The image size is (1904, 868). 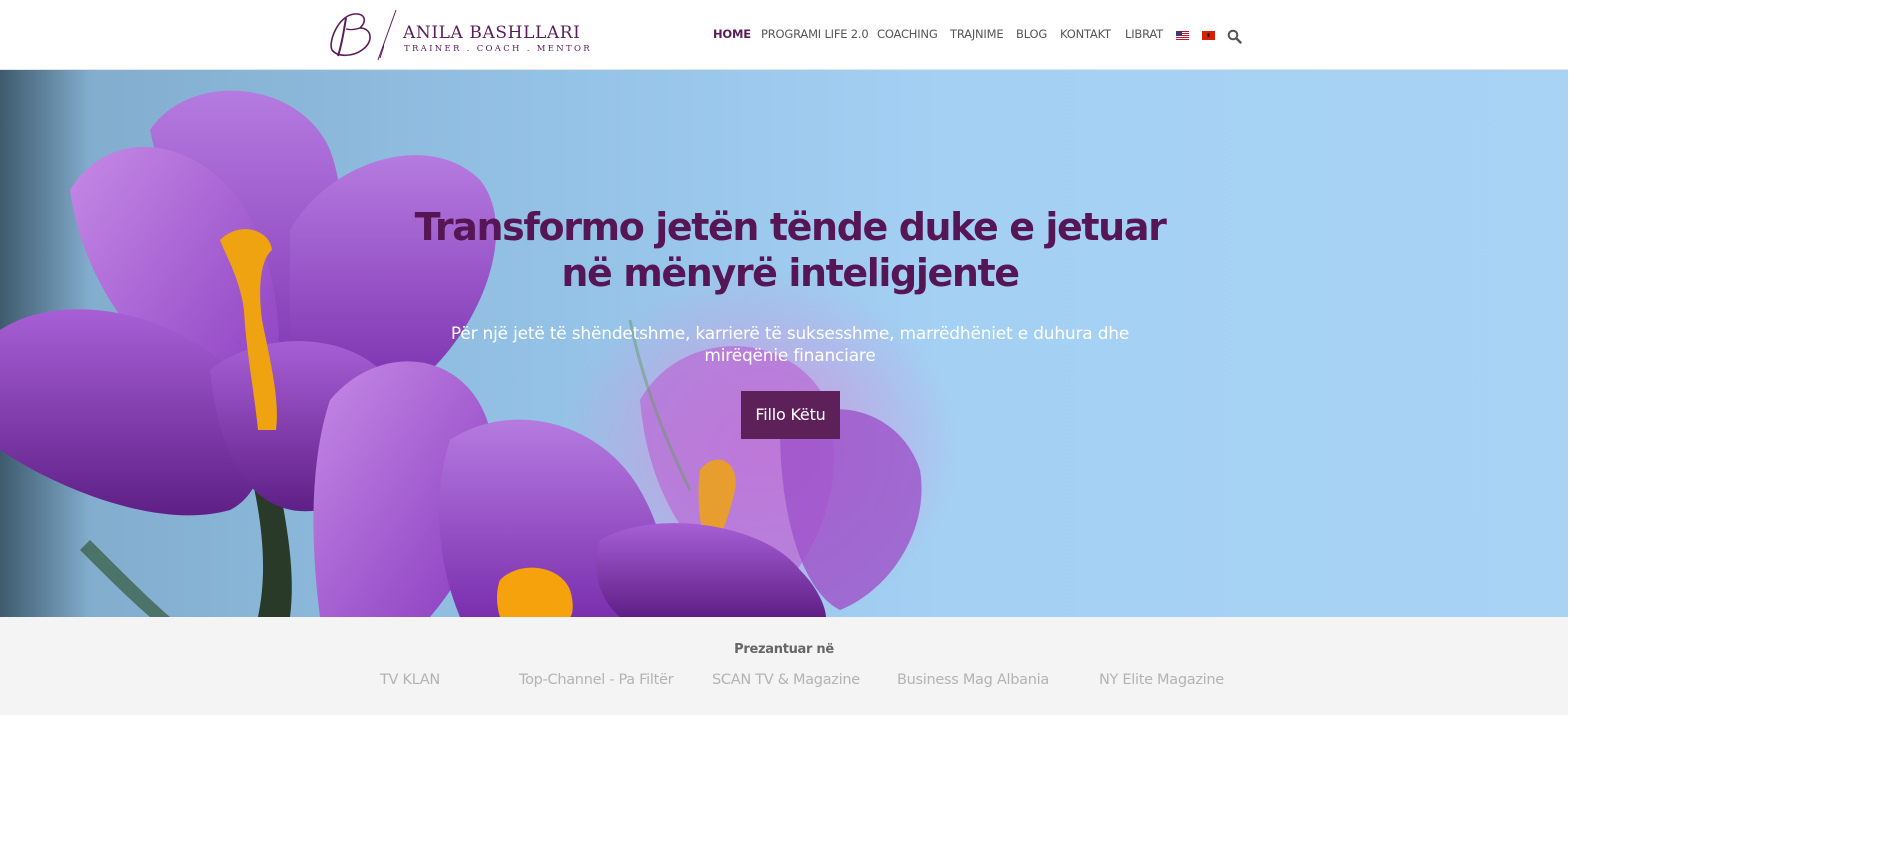 I want to click on nav-item-blog: BLOG, so click(x=1031, y=34).